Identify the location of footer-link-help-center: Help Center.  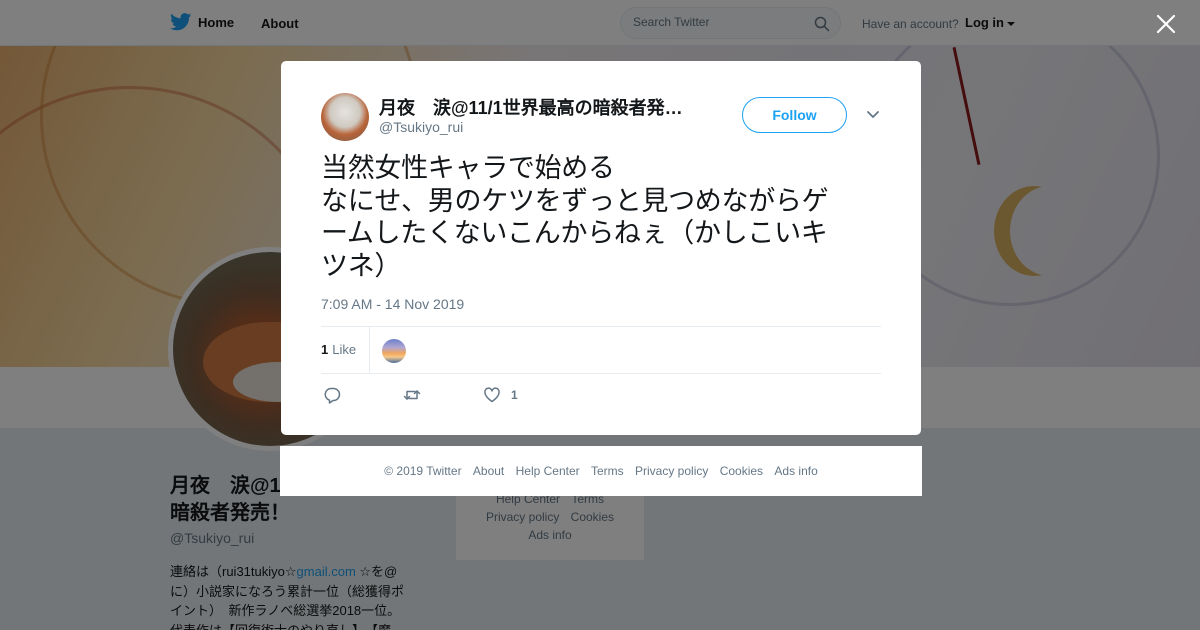
(548, 471).